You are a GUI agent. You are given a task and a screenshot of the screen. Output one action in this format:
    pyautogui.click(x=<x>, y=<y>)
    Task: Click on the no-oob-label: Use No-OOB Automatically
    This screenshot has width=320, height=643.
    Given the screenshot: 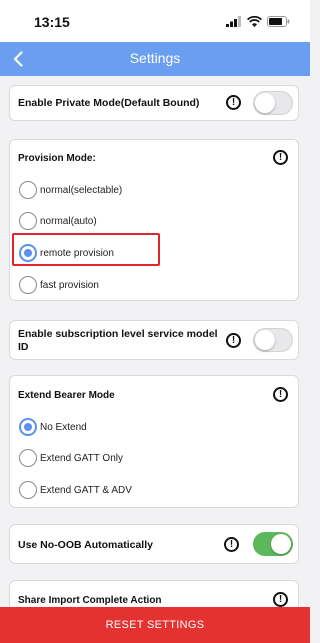 What is the action you would take?
    pyautogui.click(x=85, y=545)
    